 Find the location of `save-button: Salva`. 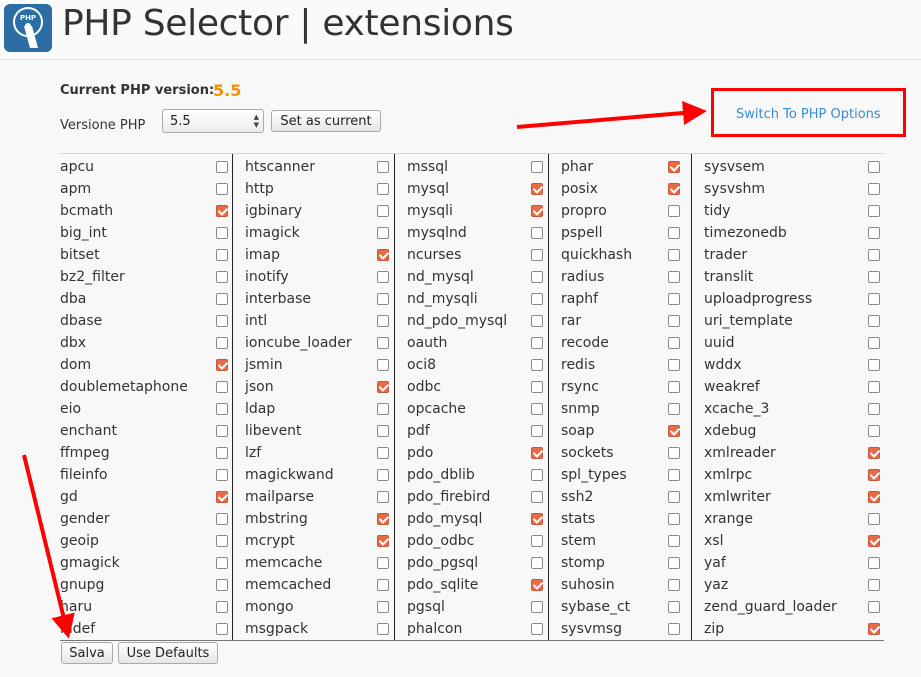

save-button: Salva is located at coordinates (87, 653).